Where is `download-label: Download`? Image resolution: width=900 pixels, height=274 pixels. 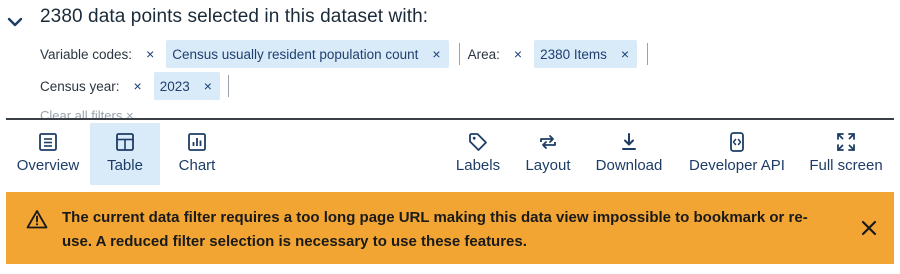
download-label: Download is located at coordinates (629, 165).